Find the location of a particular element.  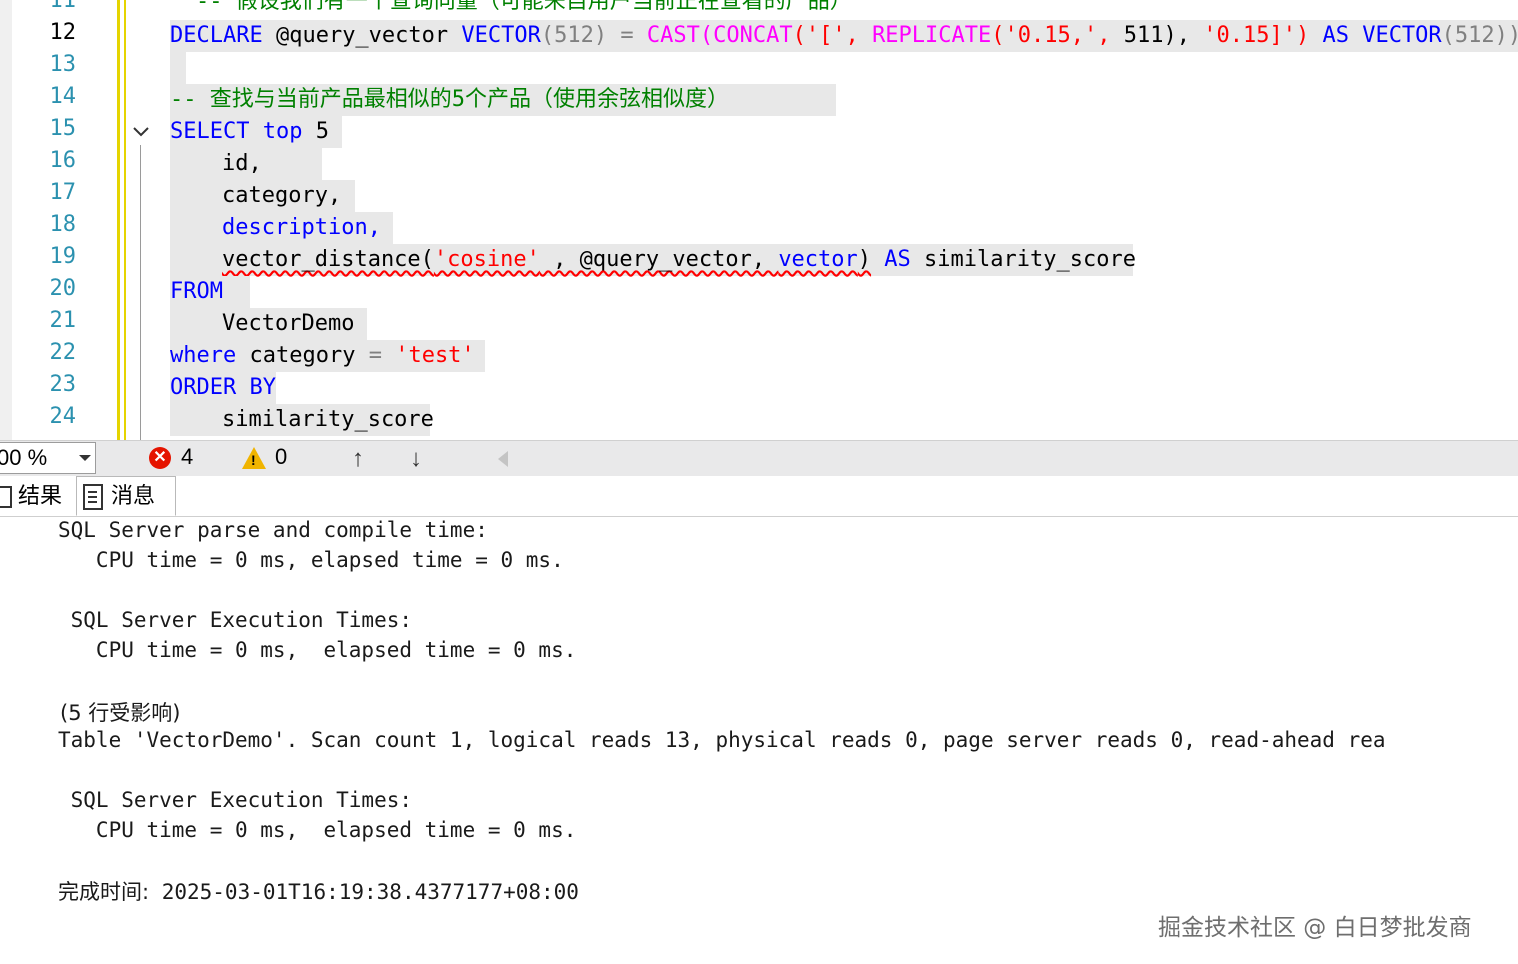

number: 511), is located at coordinates (1150, 35).